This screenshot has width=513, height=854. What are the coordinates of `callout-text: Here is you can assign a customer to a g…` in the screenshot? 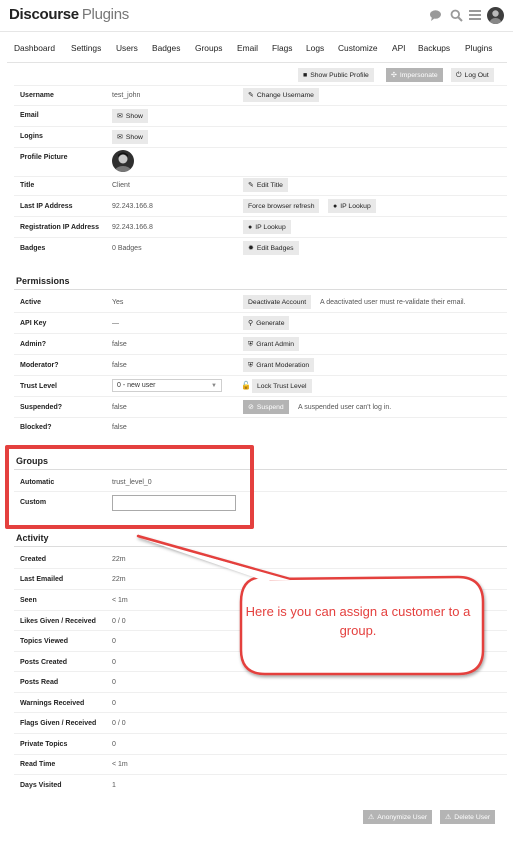 It's located at (358, 621).